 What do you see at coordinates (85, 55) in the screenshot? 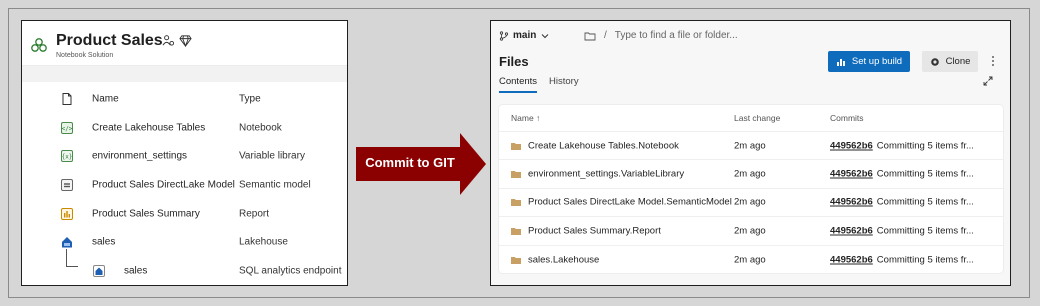
I see `workspace-subtitle: Notebook Solution` at bounding box center [85, 55].